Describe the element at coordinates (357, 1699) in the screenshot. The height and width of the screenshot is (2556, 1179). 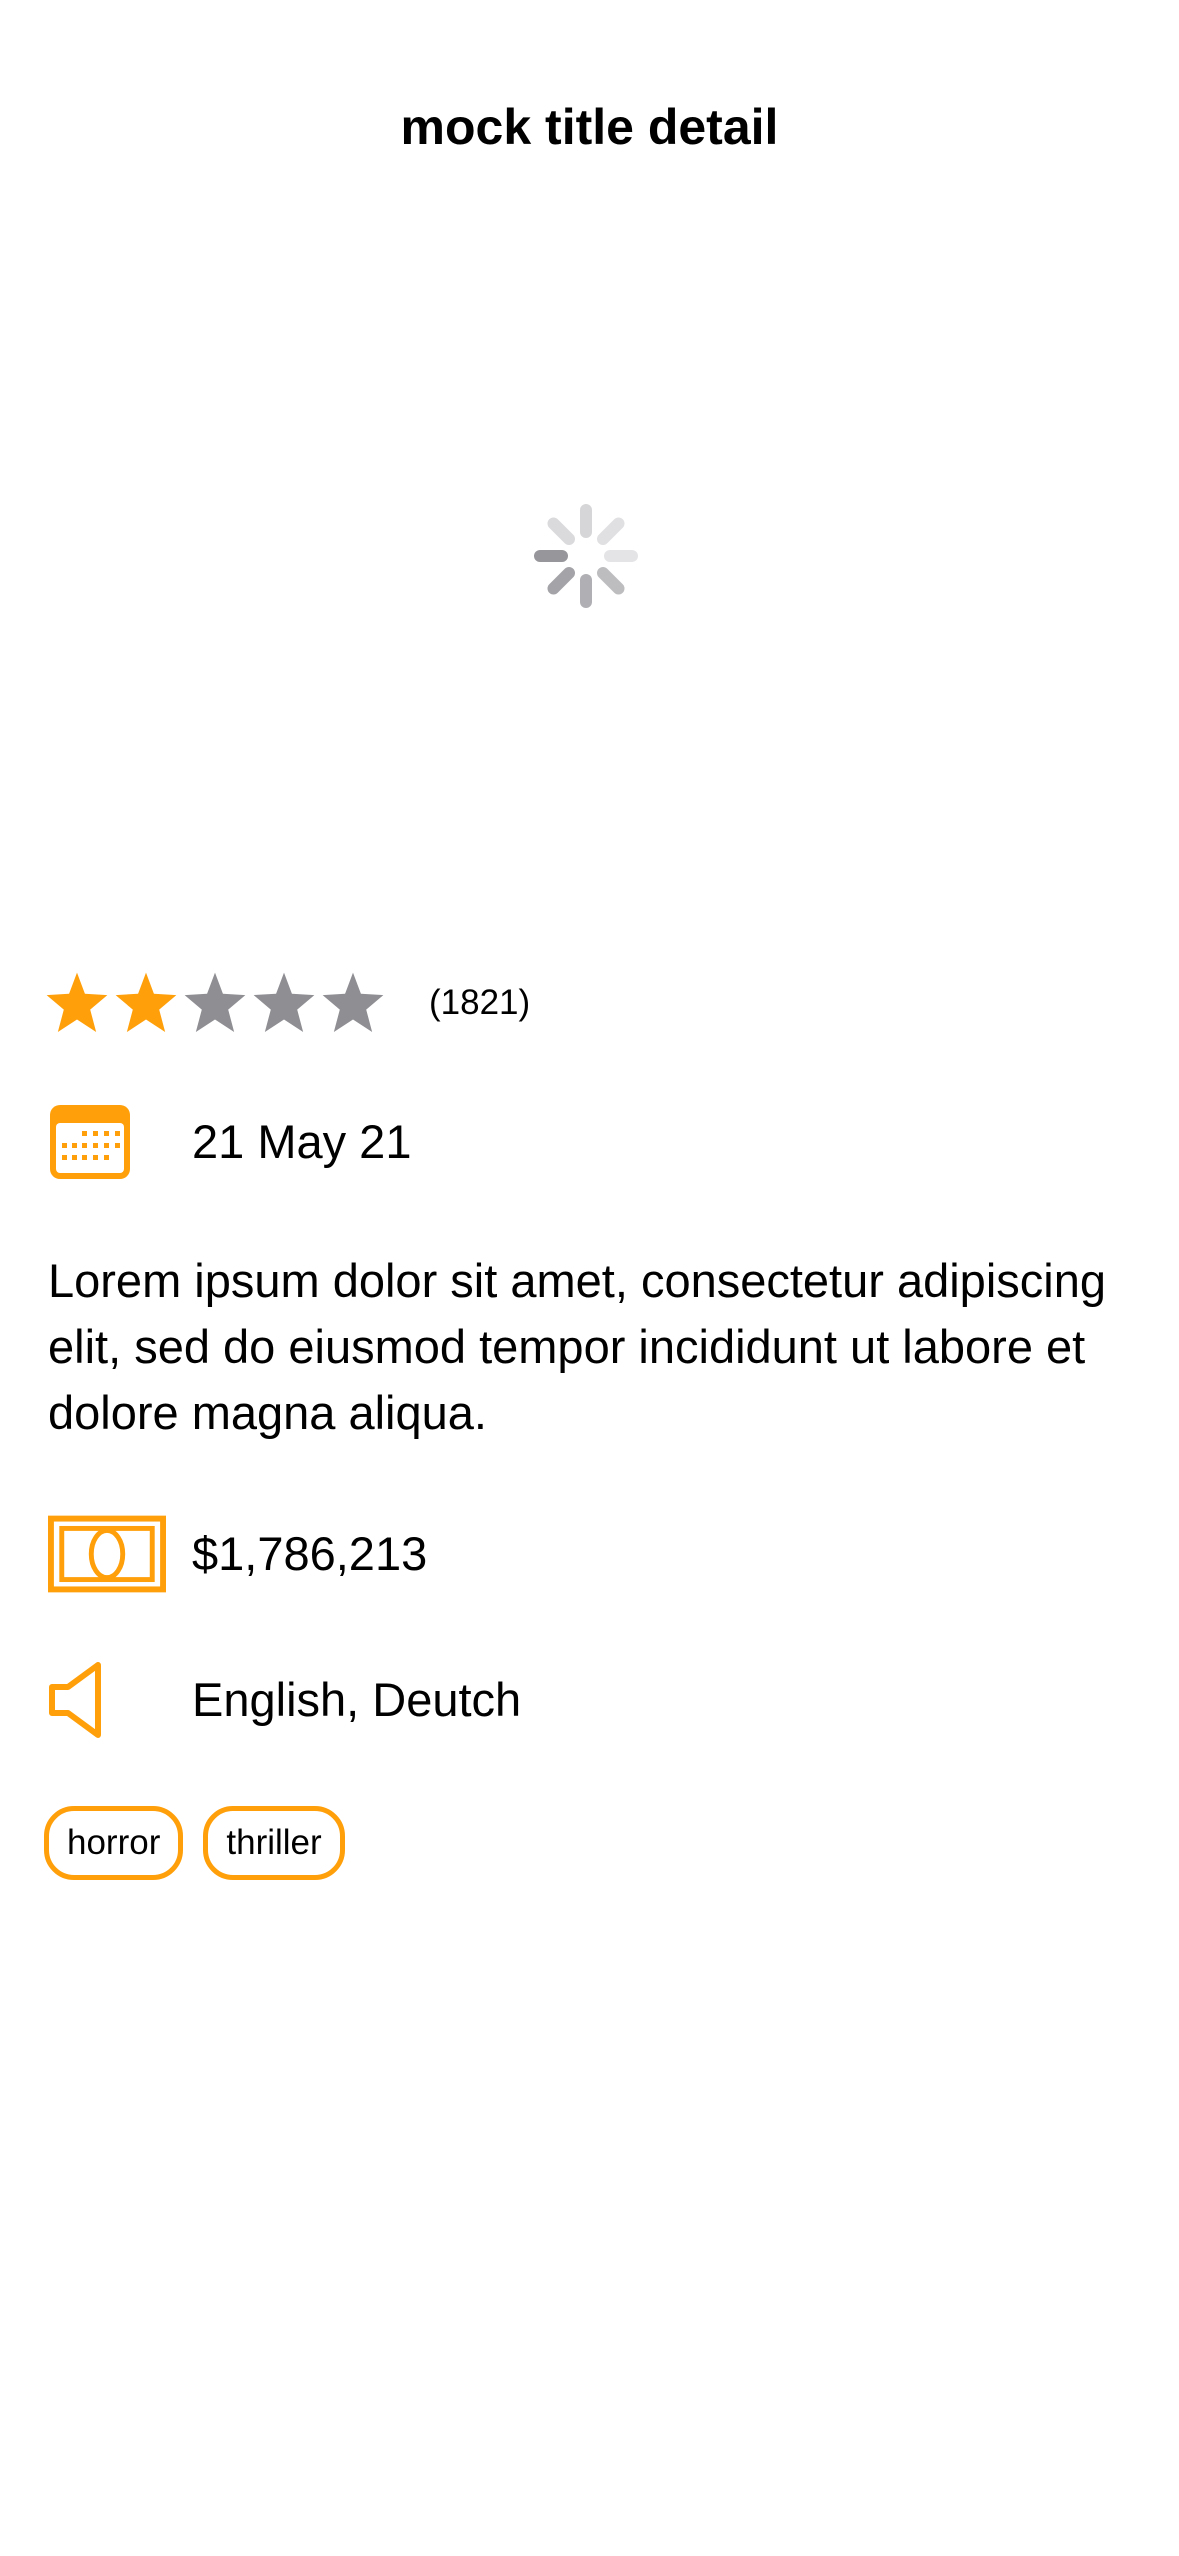
I see `languages-value: English, Deutch` at that location.